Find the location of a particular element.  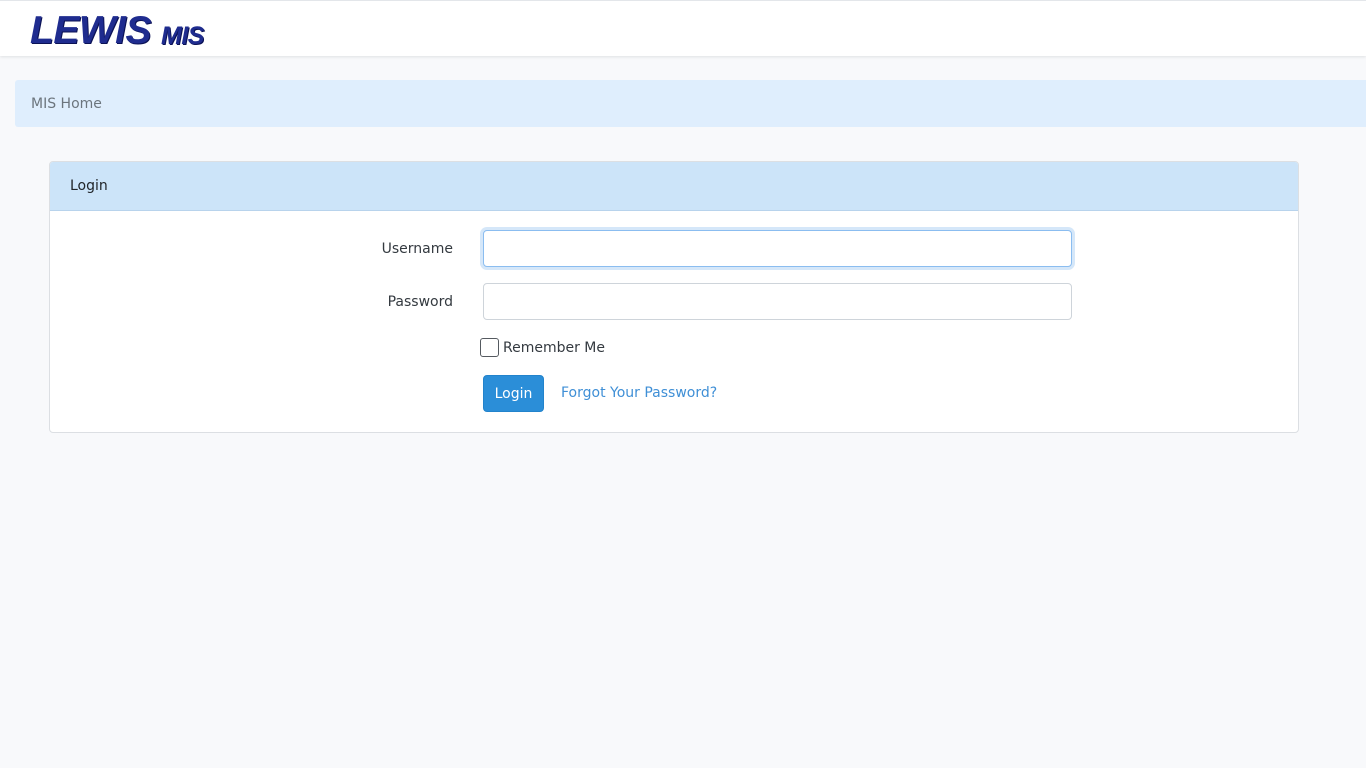

brand-logo: LEWIS MIS is located at coordinates (117, 29).